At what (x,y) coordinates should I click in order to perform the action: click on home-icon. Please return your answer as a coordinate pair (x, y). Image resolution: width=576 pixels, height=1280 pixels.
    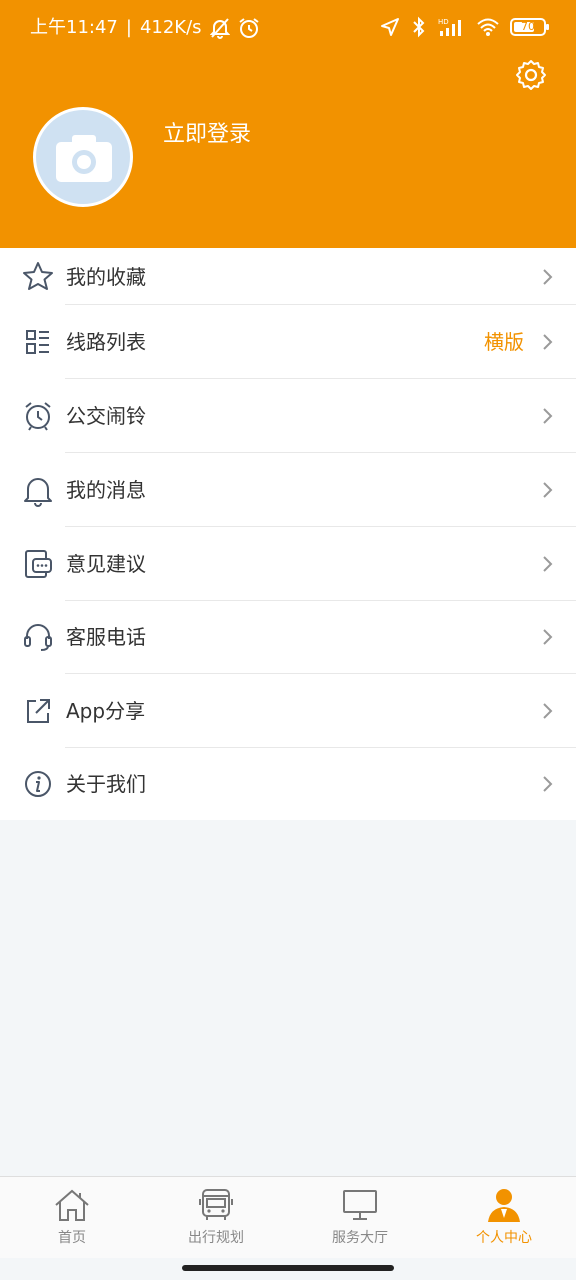
    Looking at the image, I should click on (72, 1205).